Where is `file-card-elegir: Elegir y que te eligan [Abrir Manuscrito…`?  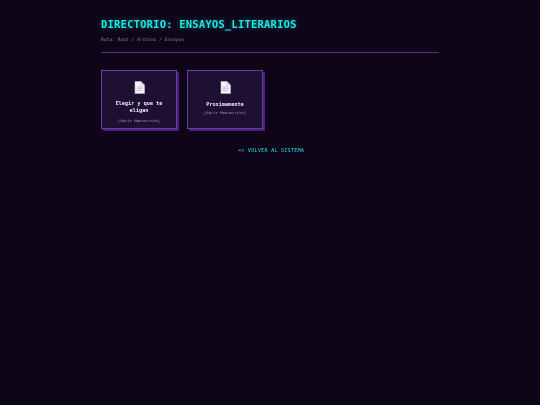
file-card-elegir: Elegir y que te eligan [Abrir Manuscrito… is located at coordinates (139, 99).